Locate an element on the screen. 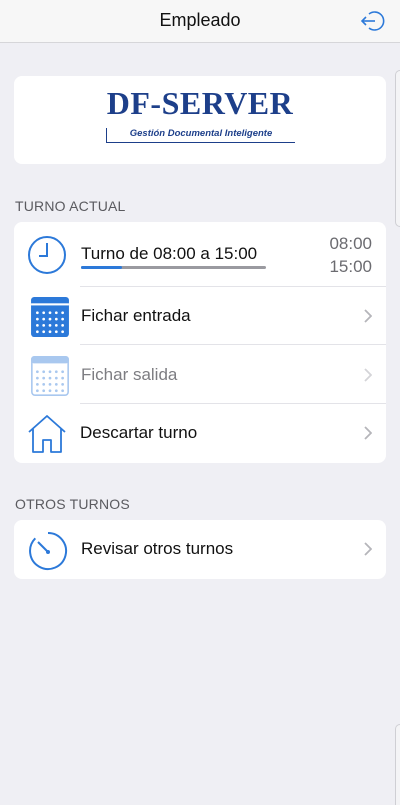 This screenshot has height=805, width=400. company-logo-card: DF-SERVER Gestión Documental Inteligente is located at coordinates (200, 120).